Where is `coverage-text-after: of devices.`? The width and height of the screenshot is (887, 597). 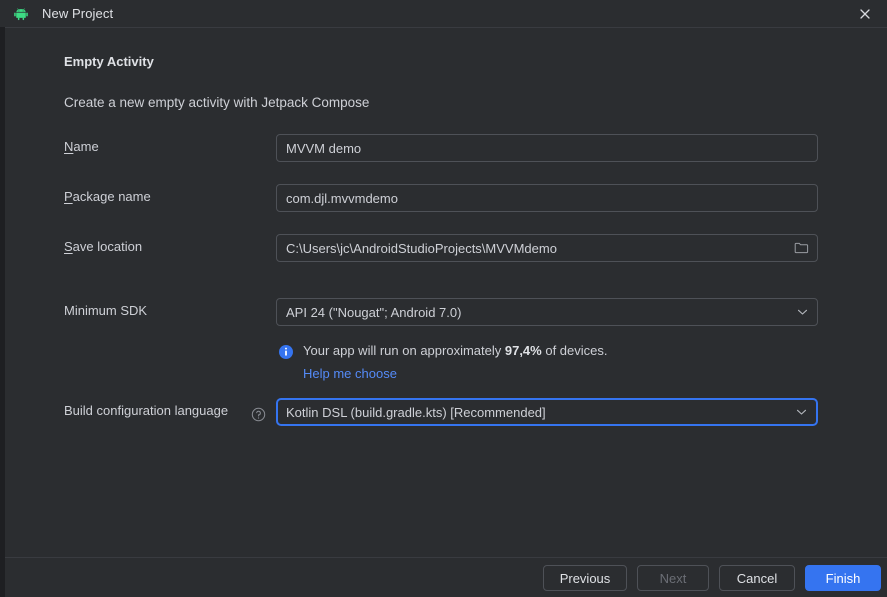
coverage-text-after: of devices. is located at coordinates (574, 350).